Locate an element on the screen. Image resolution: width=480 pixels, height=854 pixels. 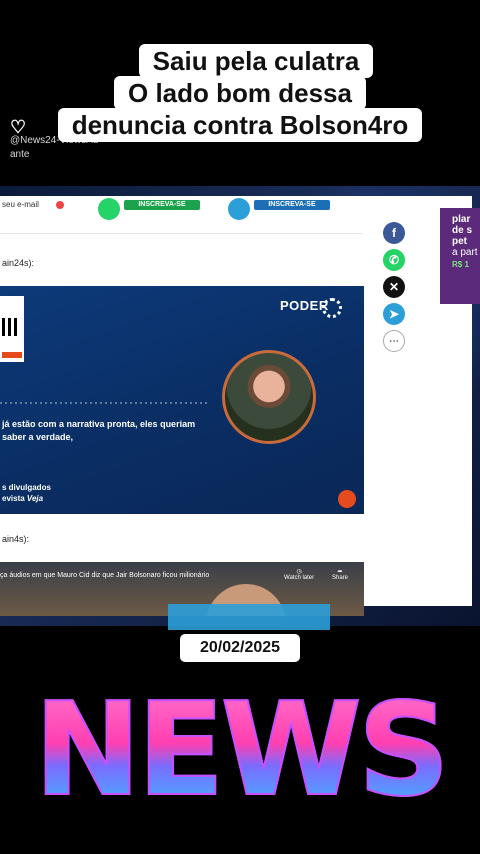
qr-card is located at coordinates (12, 329).